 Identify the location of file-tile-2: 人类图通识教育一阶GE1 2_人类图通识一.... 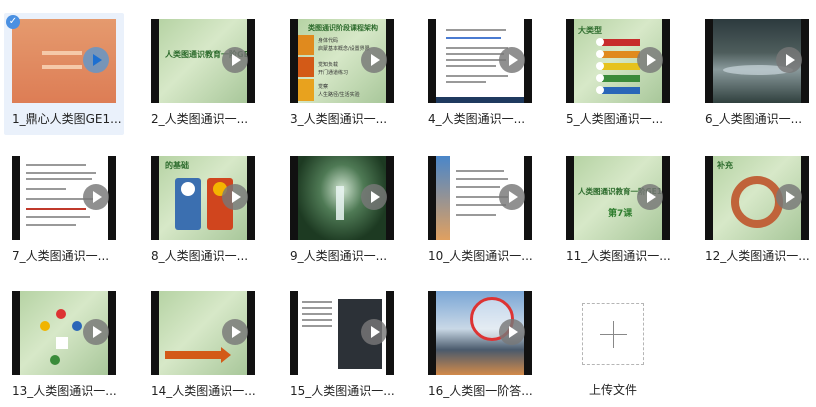
(203, 74).